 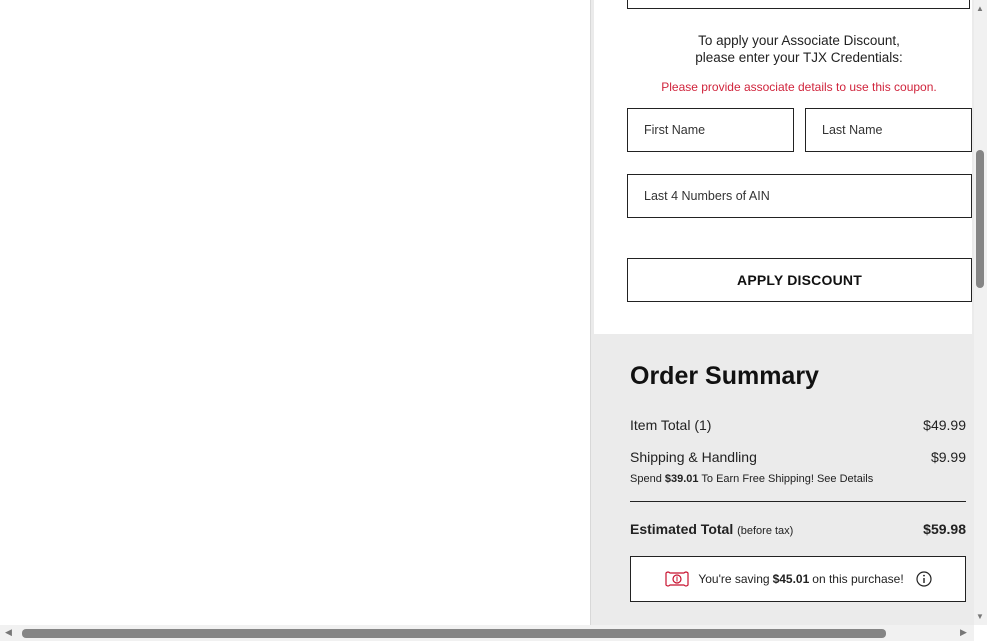 What do you see at coordinates (980, 312) in the screenshot?
I see `vertical-scrollbar` at bounding box center [980, 312].